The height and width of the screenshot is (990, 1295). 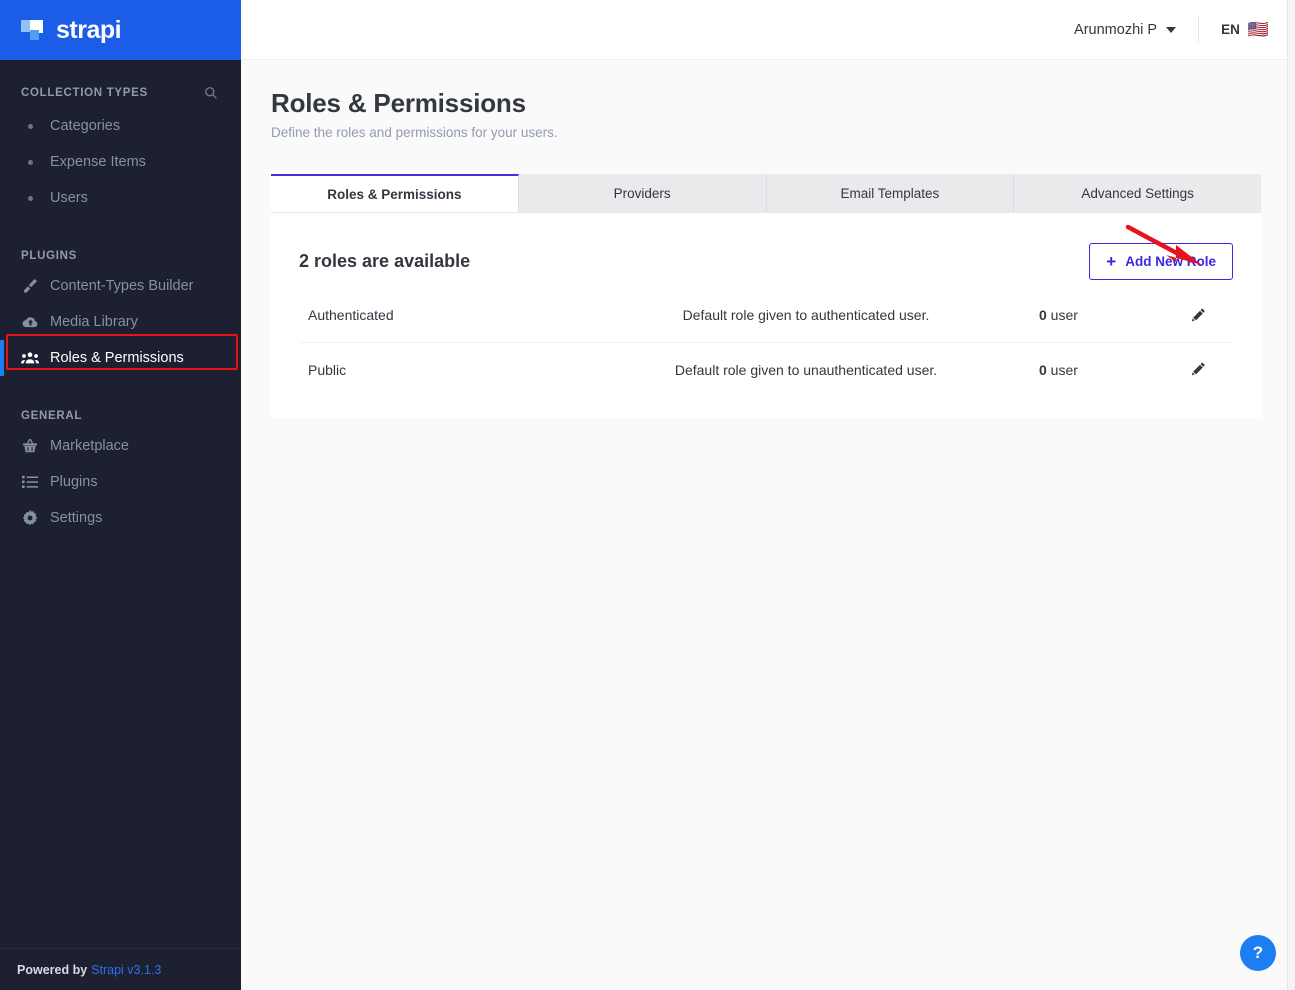 What do you see at coordinates (126, 970) in the screenshot?
I see `strapi-version-link: Strapi v3.1.3` at bounding box center [126, 970].